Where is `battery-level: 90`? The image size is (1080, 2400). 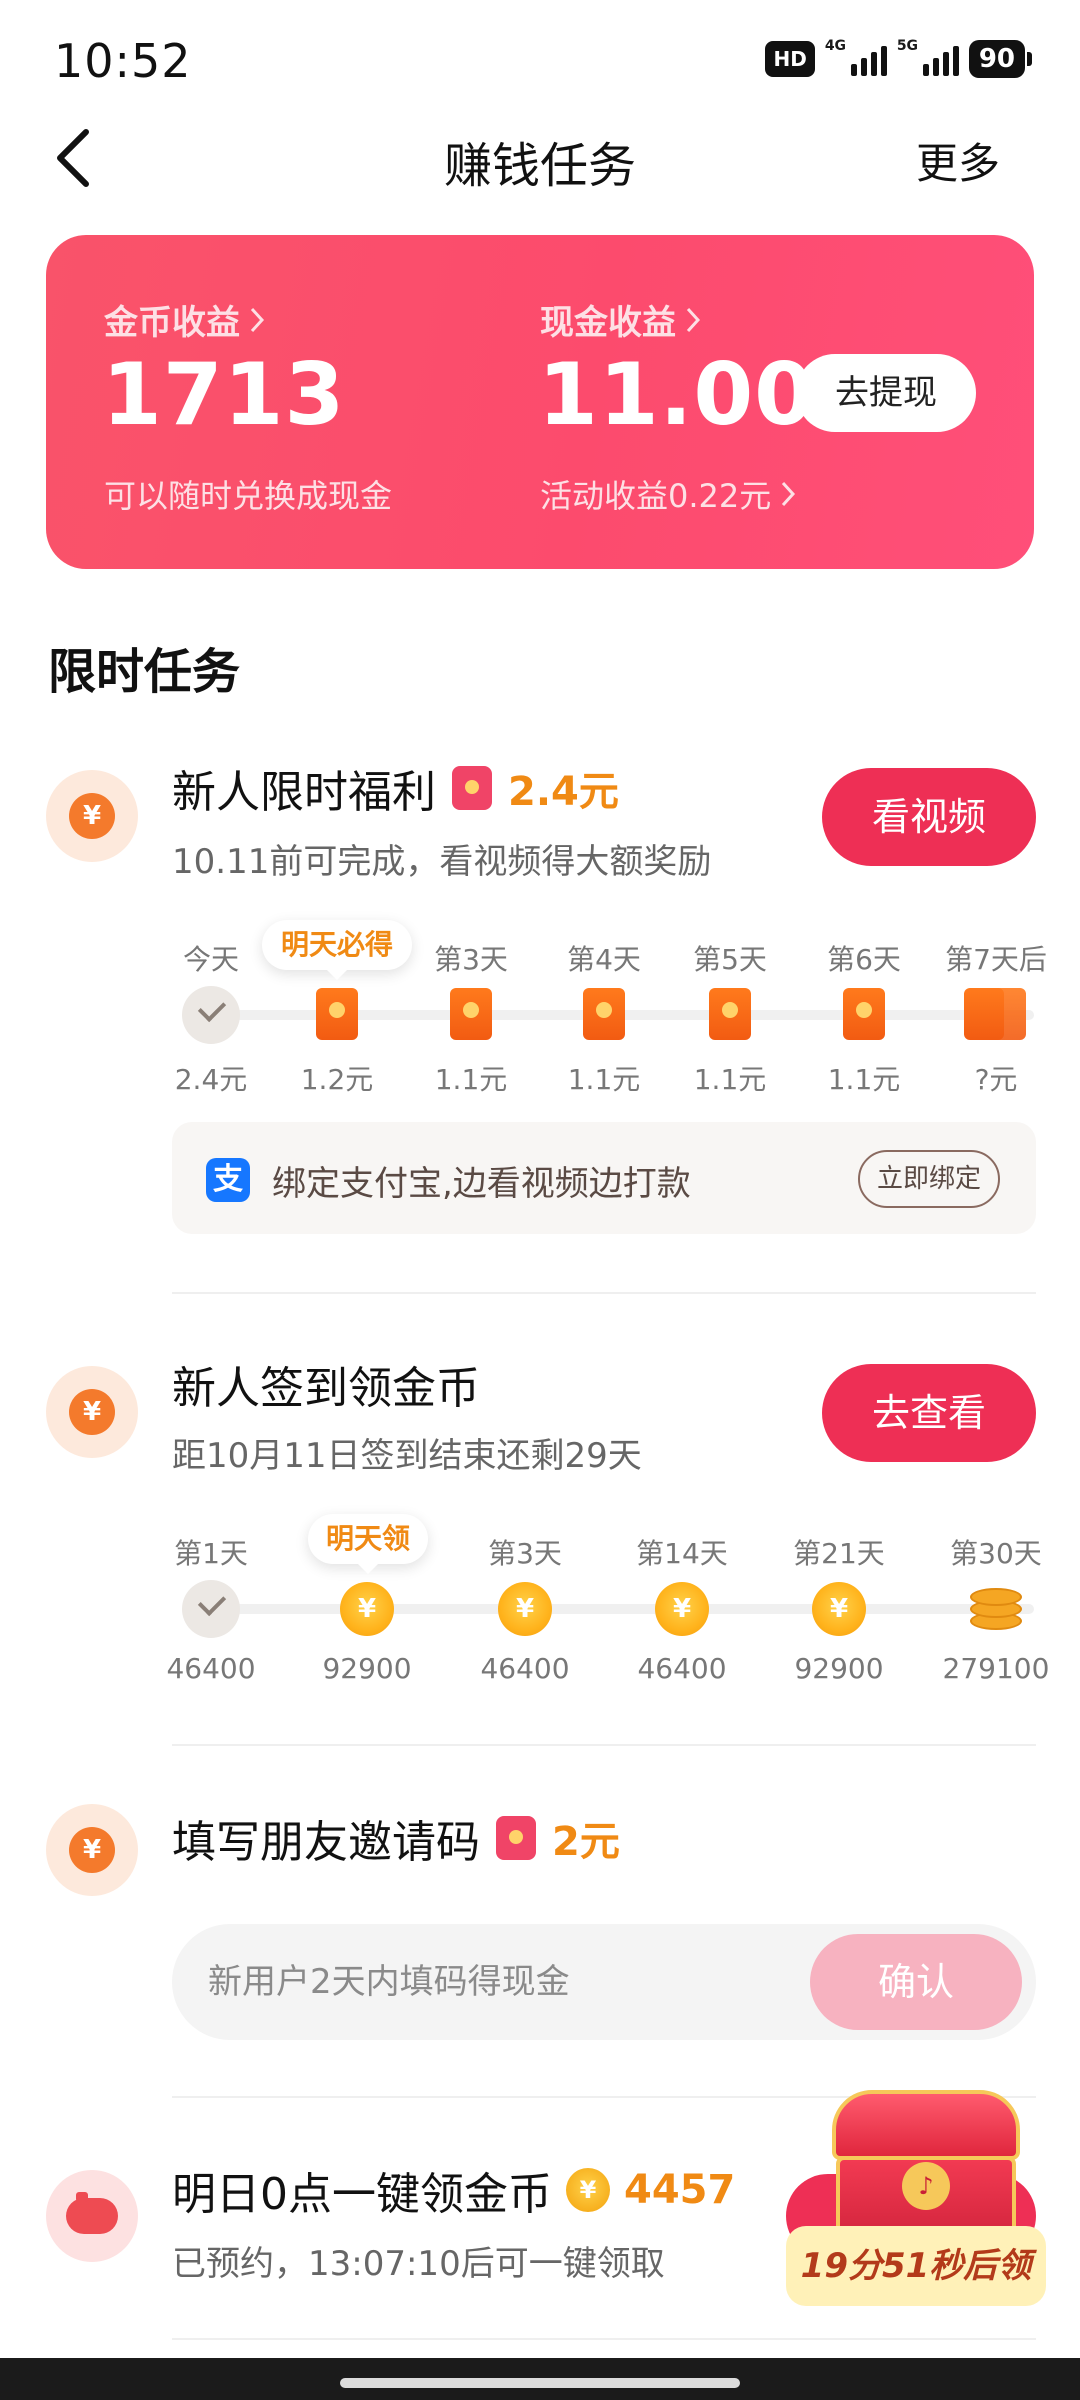
battery-level: 90 is located at coordinates (996, 59).